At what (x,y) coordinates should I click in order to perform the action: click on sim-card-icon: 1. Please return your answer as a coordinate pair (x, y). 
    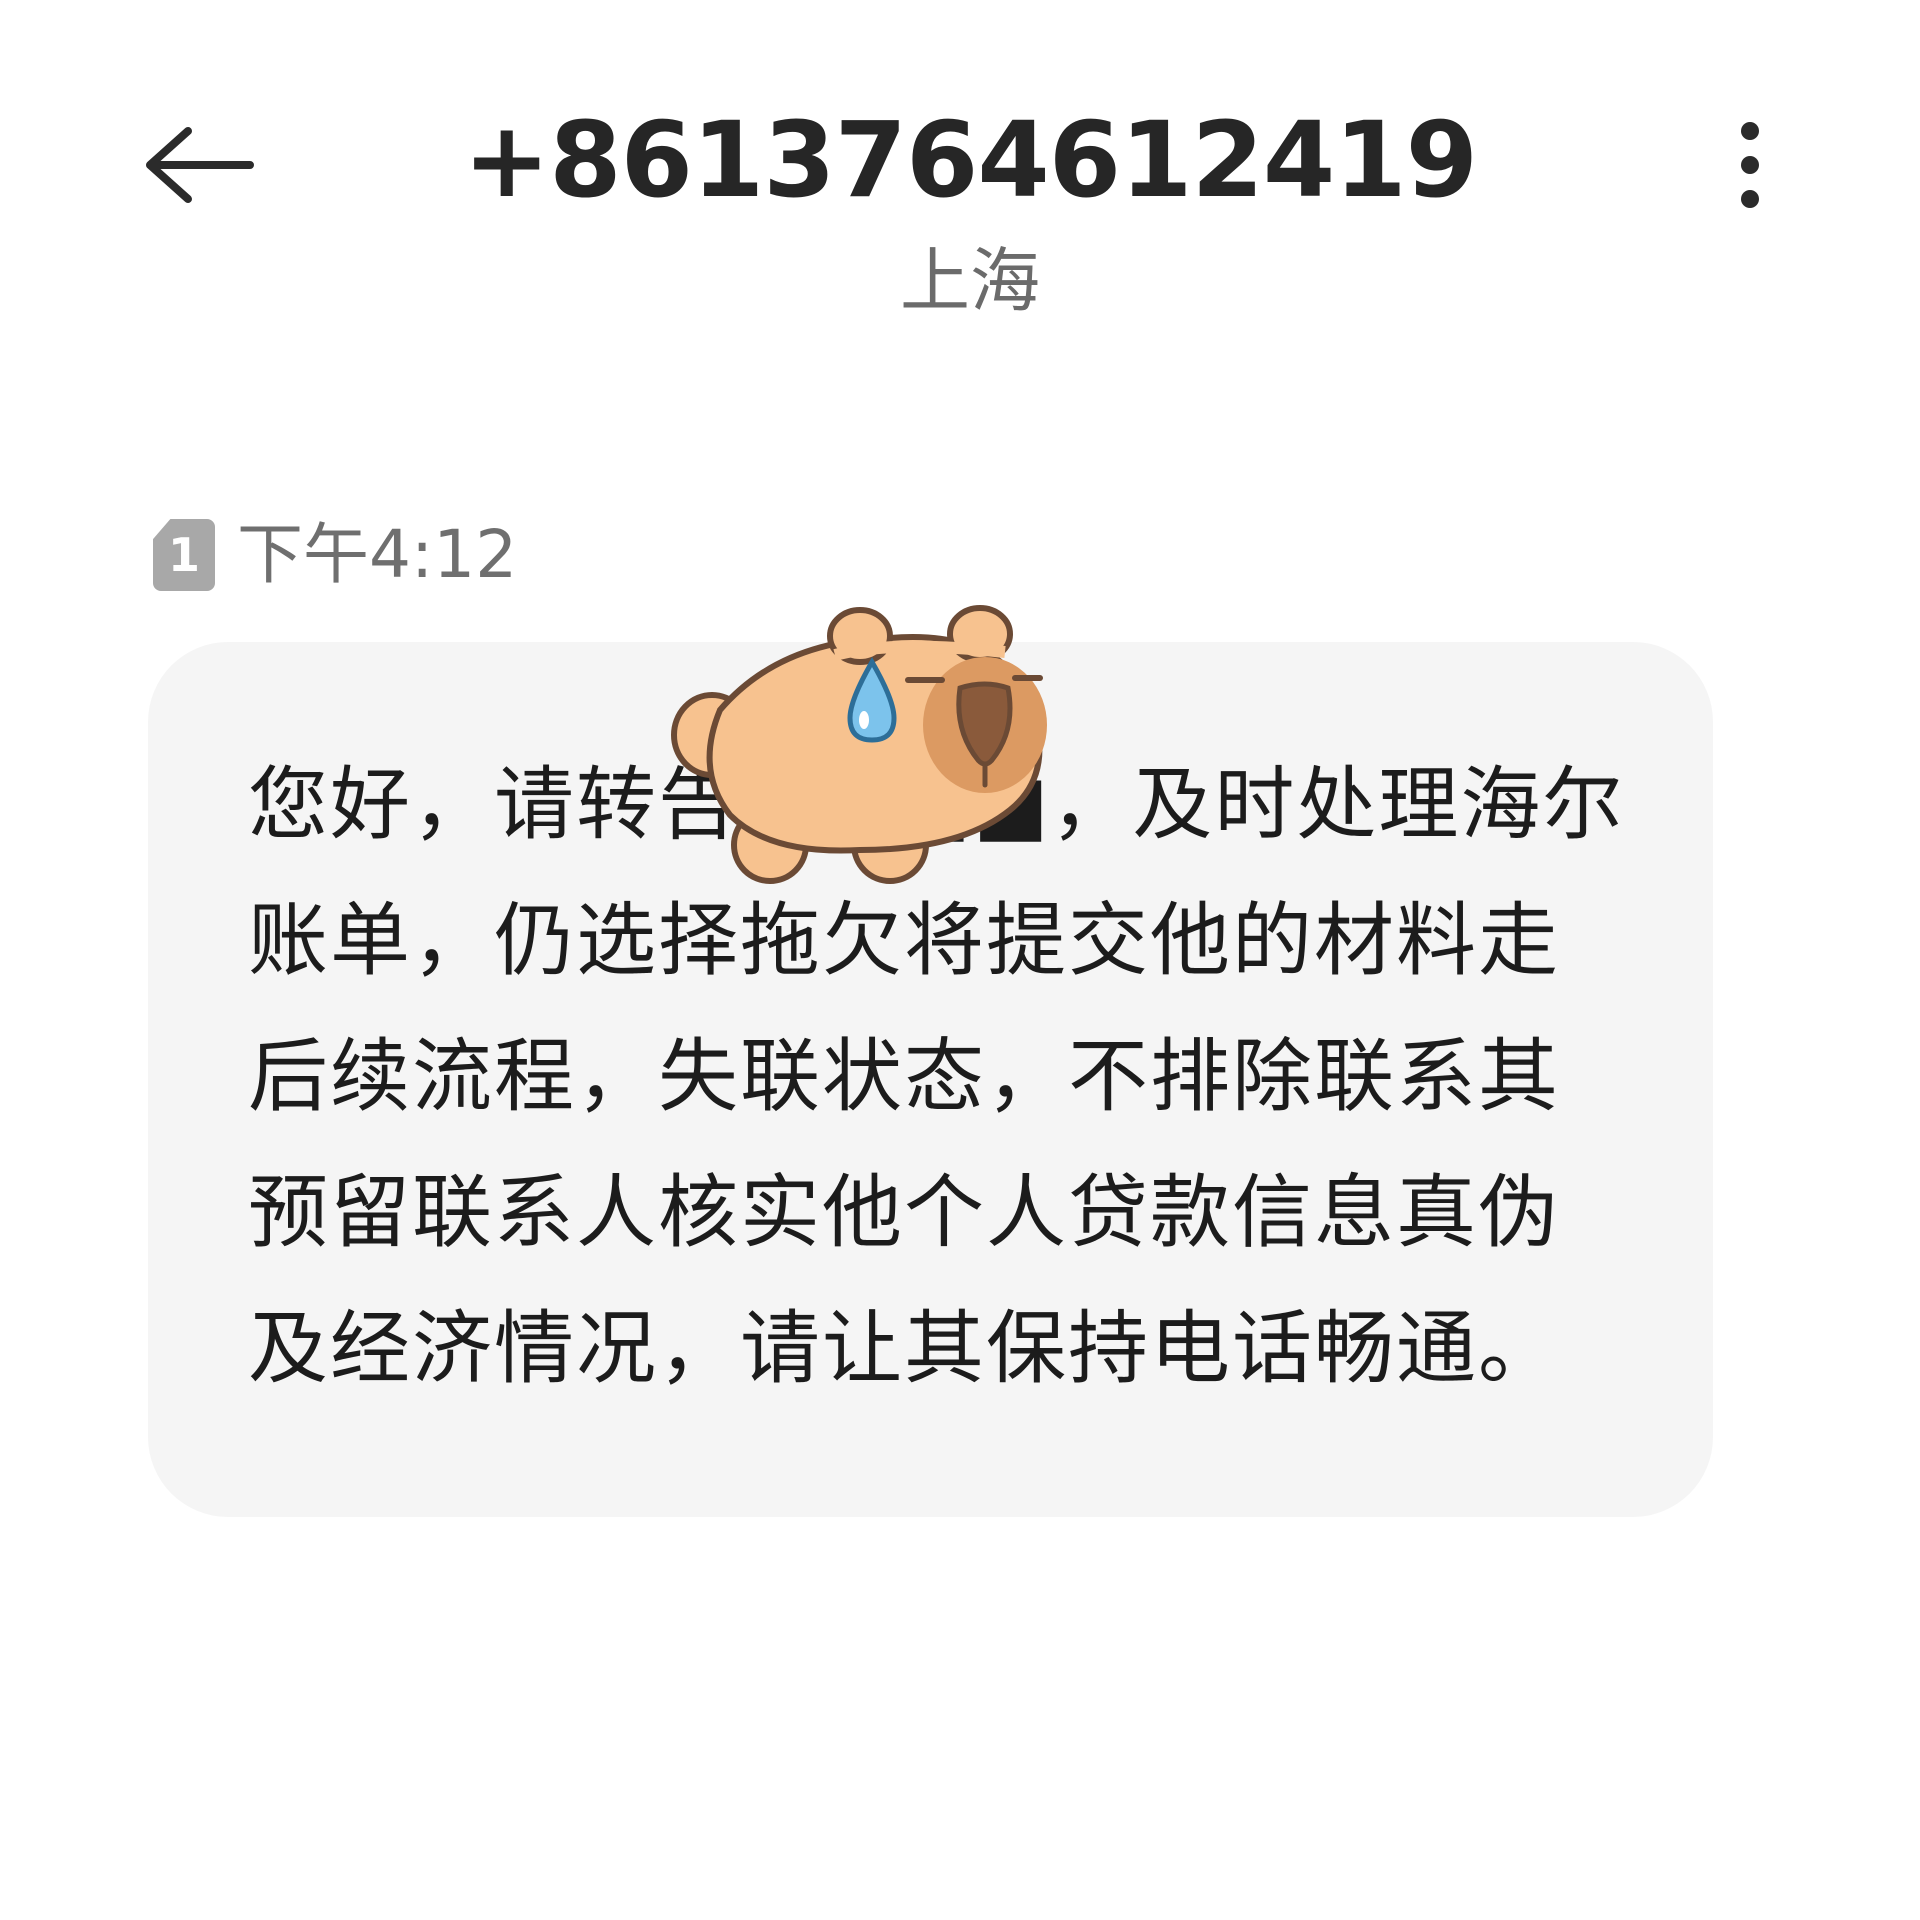
    Looking at the image, I should click on (184, 555).